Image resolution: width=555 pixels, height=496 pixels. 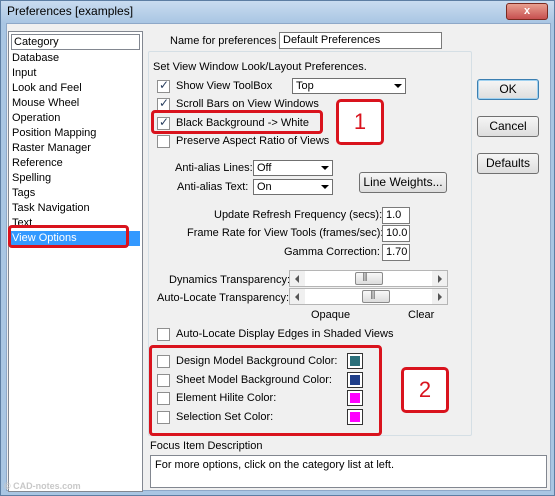 I want to click on window-title: Preferences [examples], so click(x=70, y=11).